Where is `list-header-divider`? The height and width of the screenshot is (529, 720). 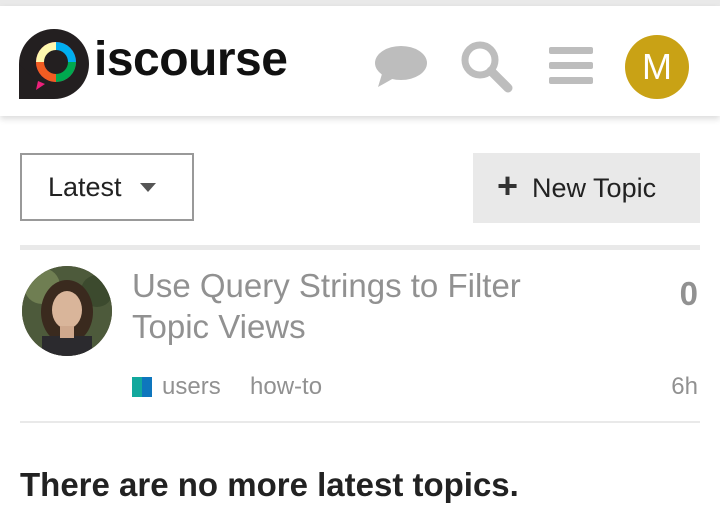 list-header-divider is located at coordinates (360, 247).